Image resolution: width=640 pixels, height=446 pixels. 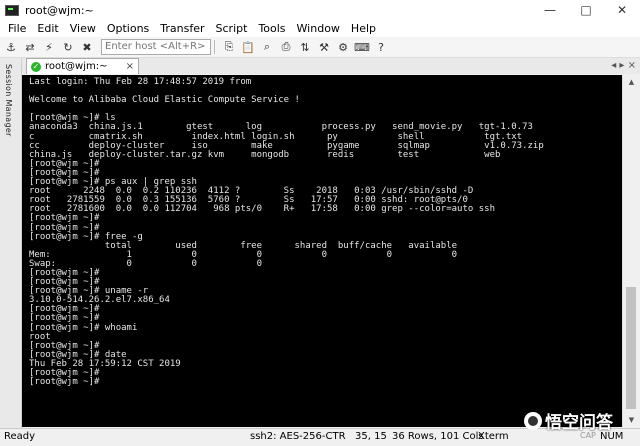 I want to click on terminal-app-icon, so click(x=12, y=10).